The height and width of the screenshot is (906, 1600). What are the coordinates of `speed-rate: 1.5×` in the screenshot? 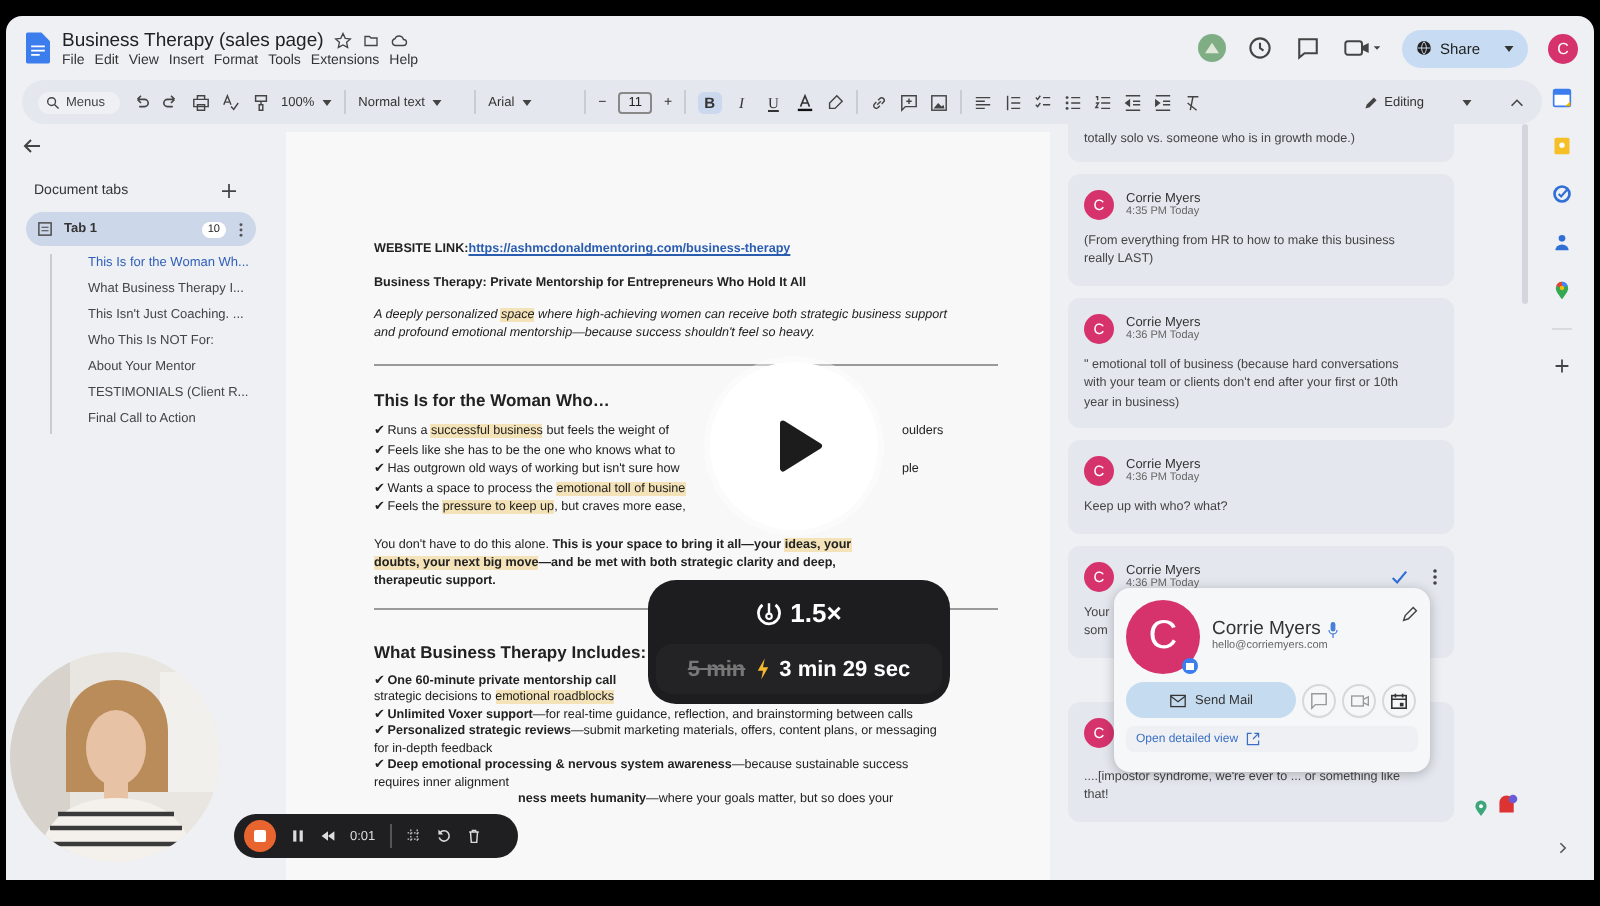 It's located at (816, 612).